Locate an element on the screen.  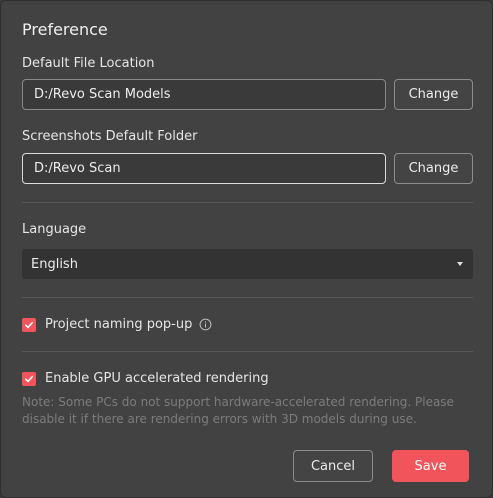
project-naming-label: Project naming pop-up is located at coordinates (119, 324).